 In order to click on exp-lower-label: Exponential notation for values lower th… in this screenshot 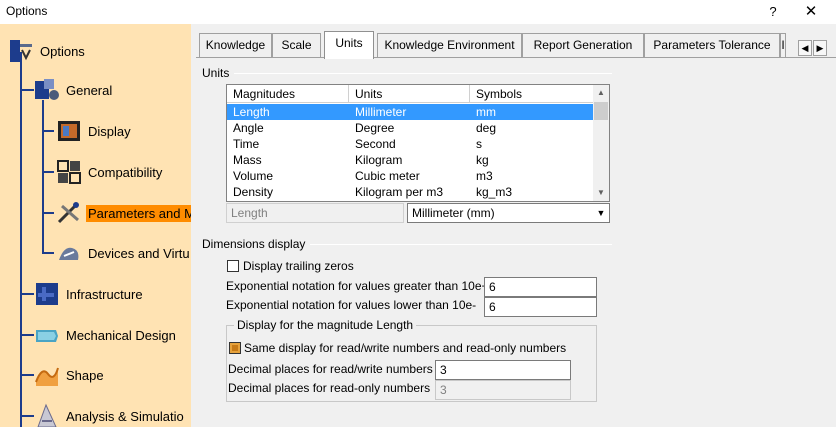, I will do `click(351, 305)`.